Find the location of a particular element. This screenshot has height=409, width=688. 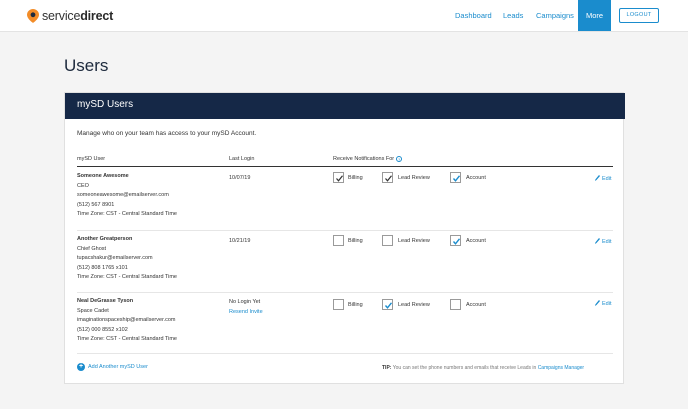

campaigns-manager-link: Campaigns Manager is located at coordinates (561, 368).